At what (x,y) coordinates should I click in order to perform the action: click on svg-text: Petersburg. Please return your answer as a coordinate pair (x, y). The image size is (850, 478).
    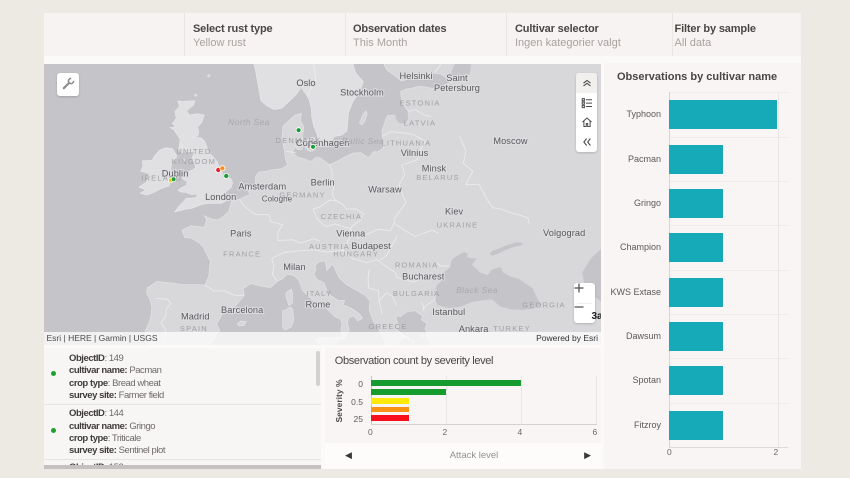
    Looking at the image, I should click on (457, 88).